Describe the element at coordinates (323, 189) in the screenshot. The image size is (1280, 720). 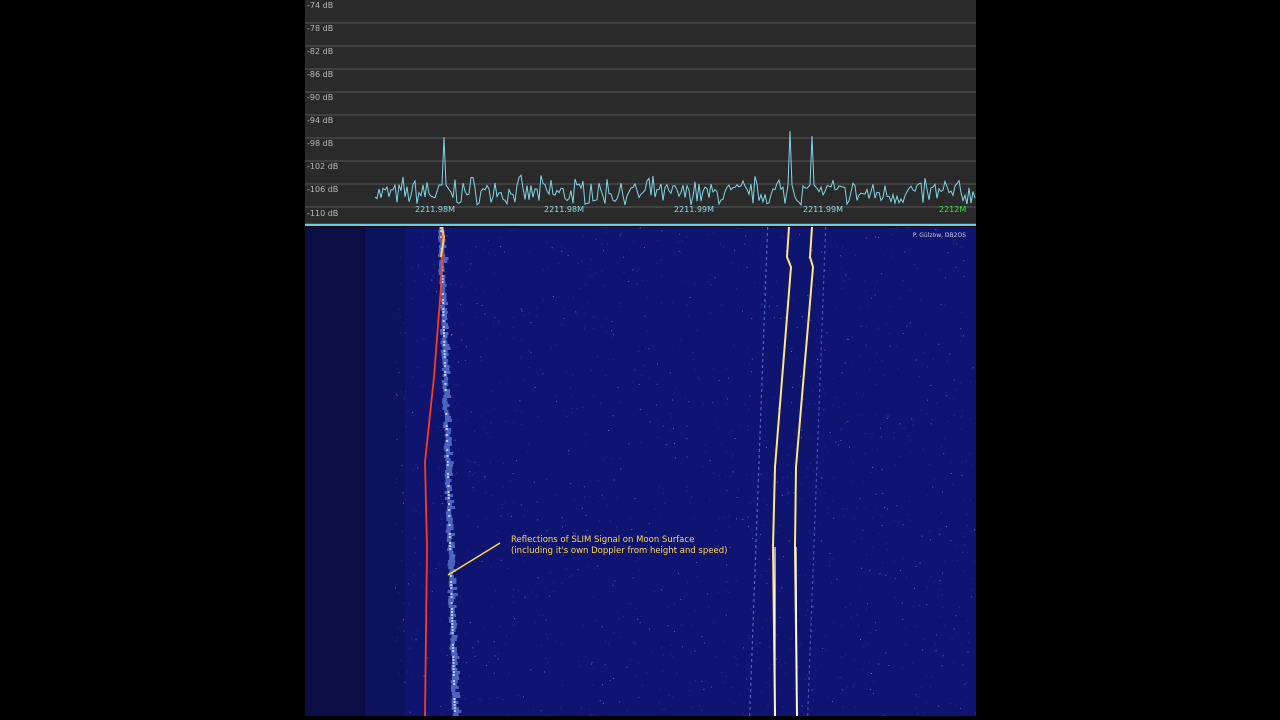
I see `db-label: -106 dB` at that location.